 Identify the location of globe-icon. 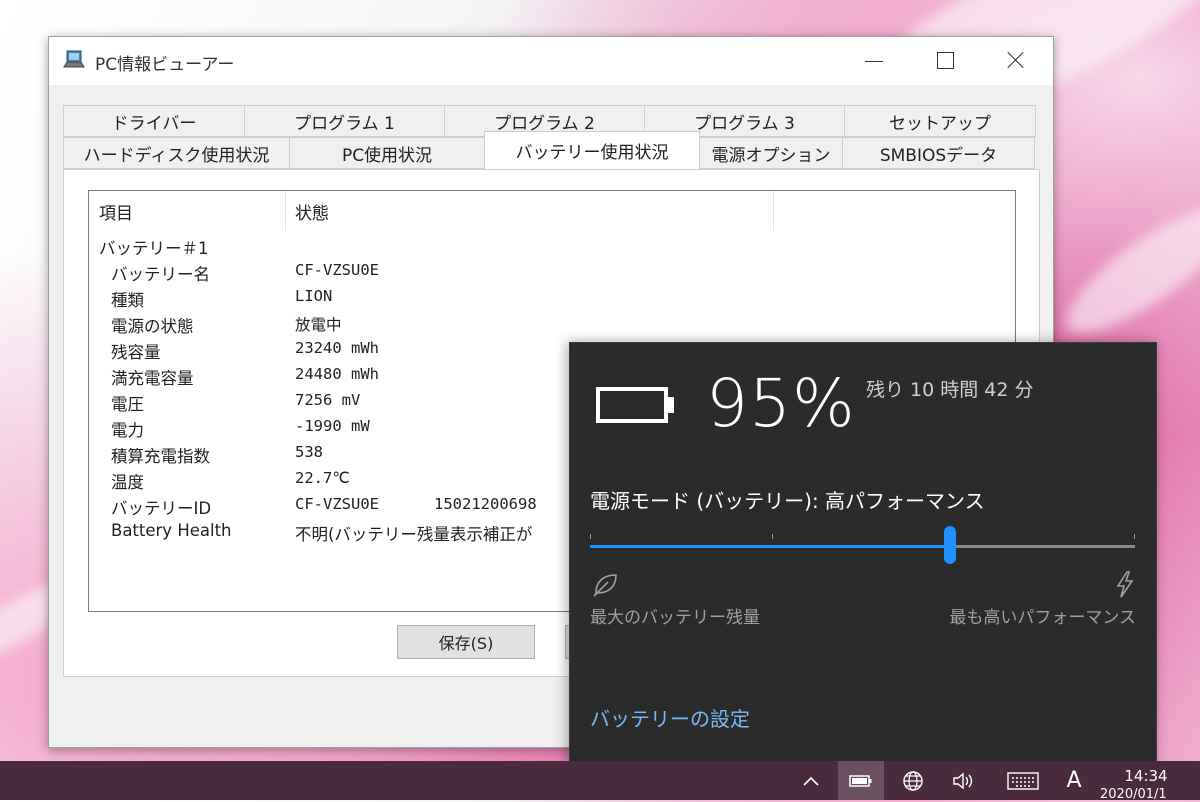
(913, 780).